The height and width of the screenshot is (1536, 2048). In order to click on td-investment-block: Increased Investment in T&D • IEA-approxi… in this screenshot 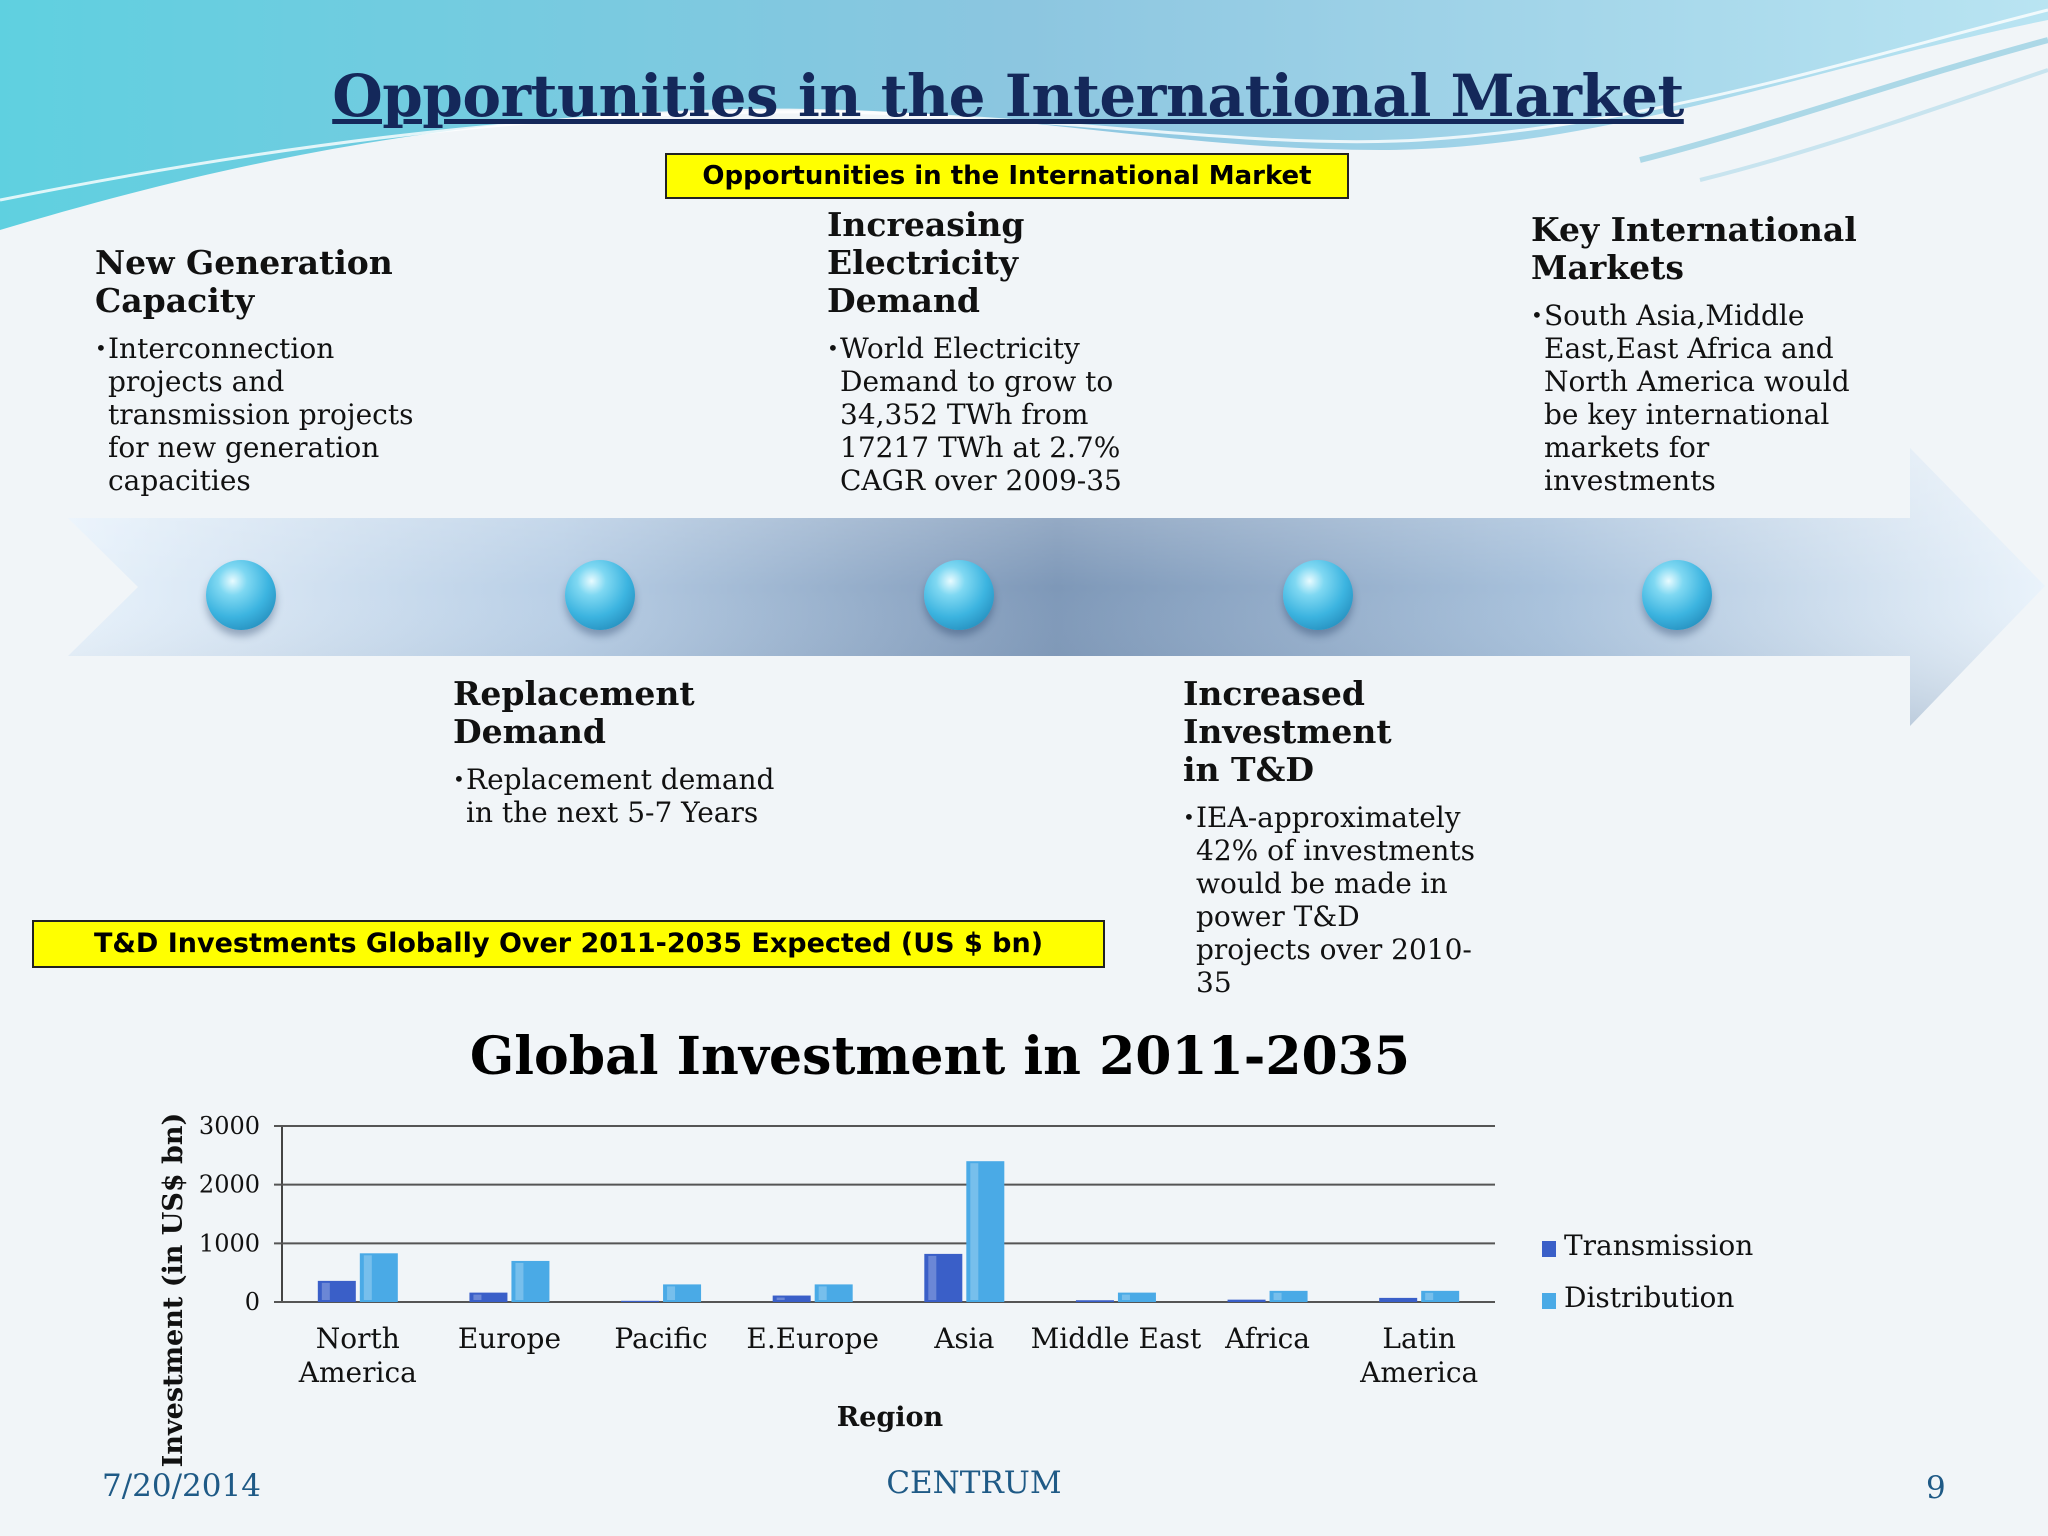, I will do `click(1333, 837)`.